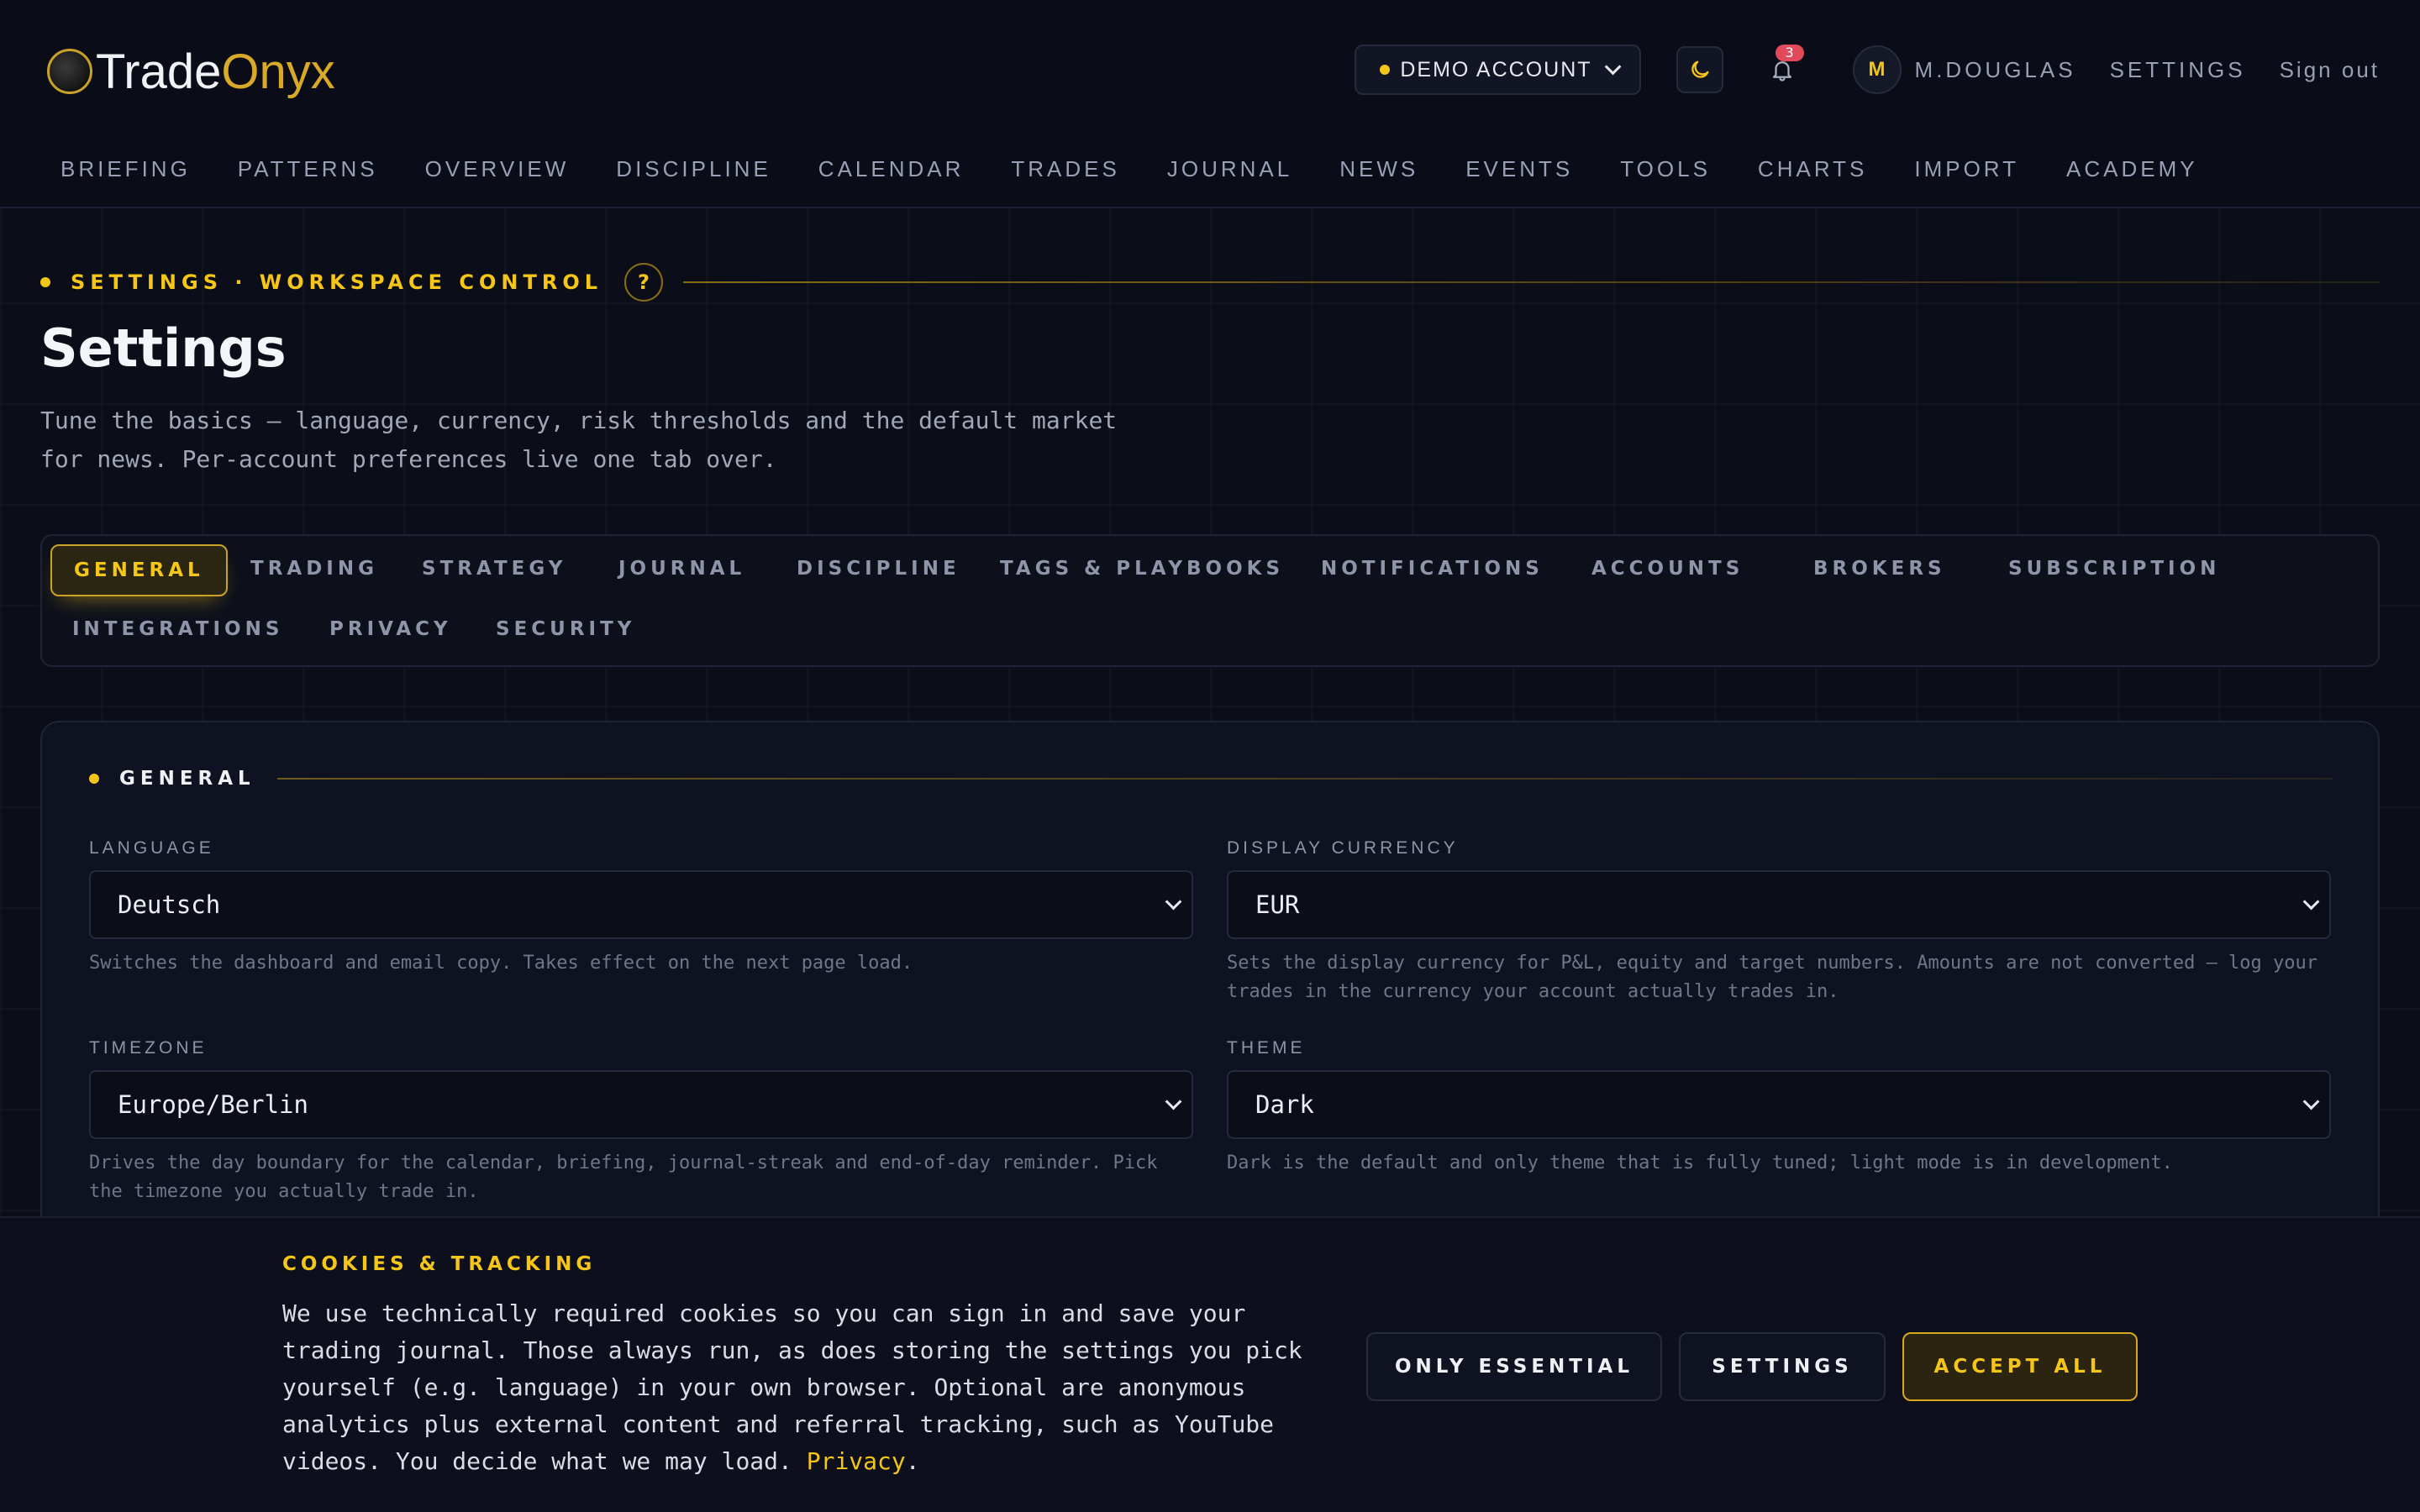  What do you see at coordinates (2132, 169) in the screenshot?
I see `nav-item-academy: ACADEMY` at bounding box center [2132, 169].